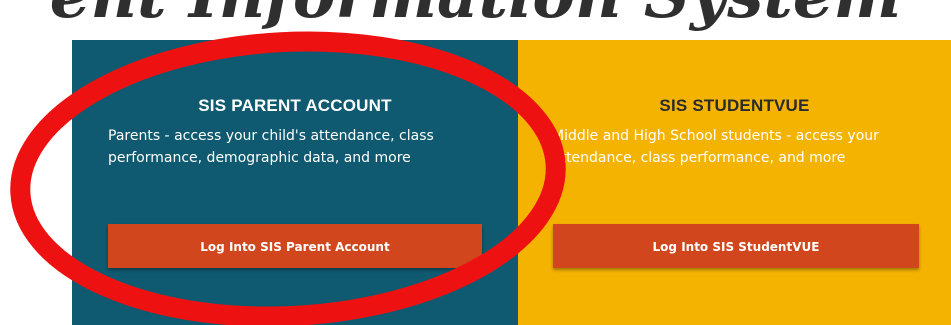  What do you see at coordinates (295, 105) in the screenshot?
I see `parent-card-title: SIS PARENT ACCOUNT` at bounding box center [295, 105].